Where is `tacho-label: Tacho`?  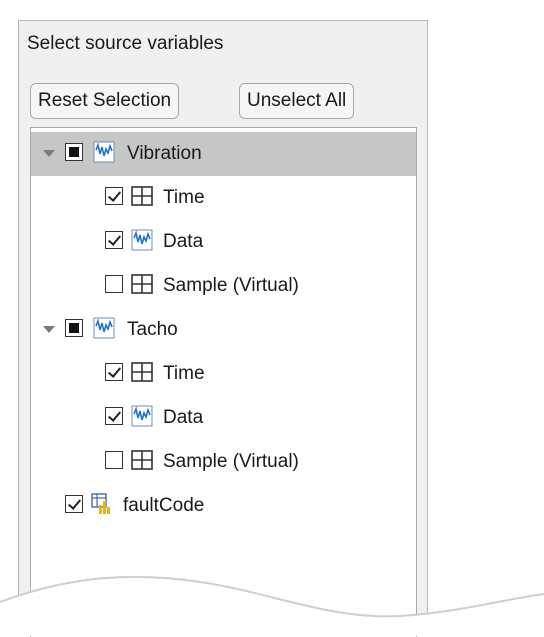
tacho-label: Tacho is located at coordinates (152, 329).